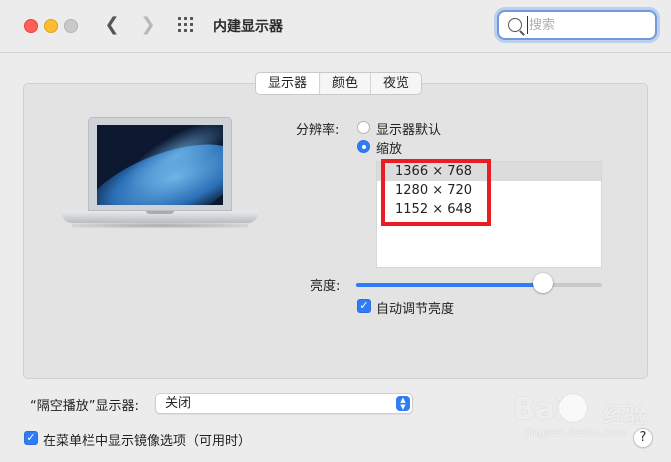 The height and width of the screenshot is (462, 671). What do you see at coordinates (248, 27) in the screenshot?
I see `window-title: 内建显示器` at bounding box center [248, 27].